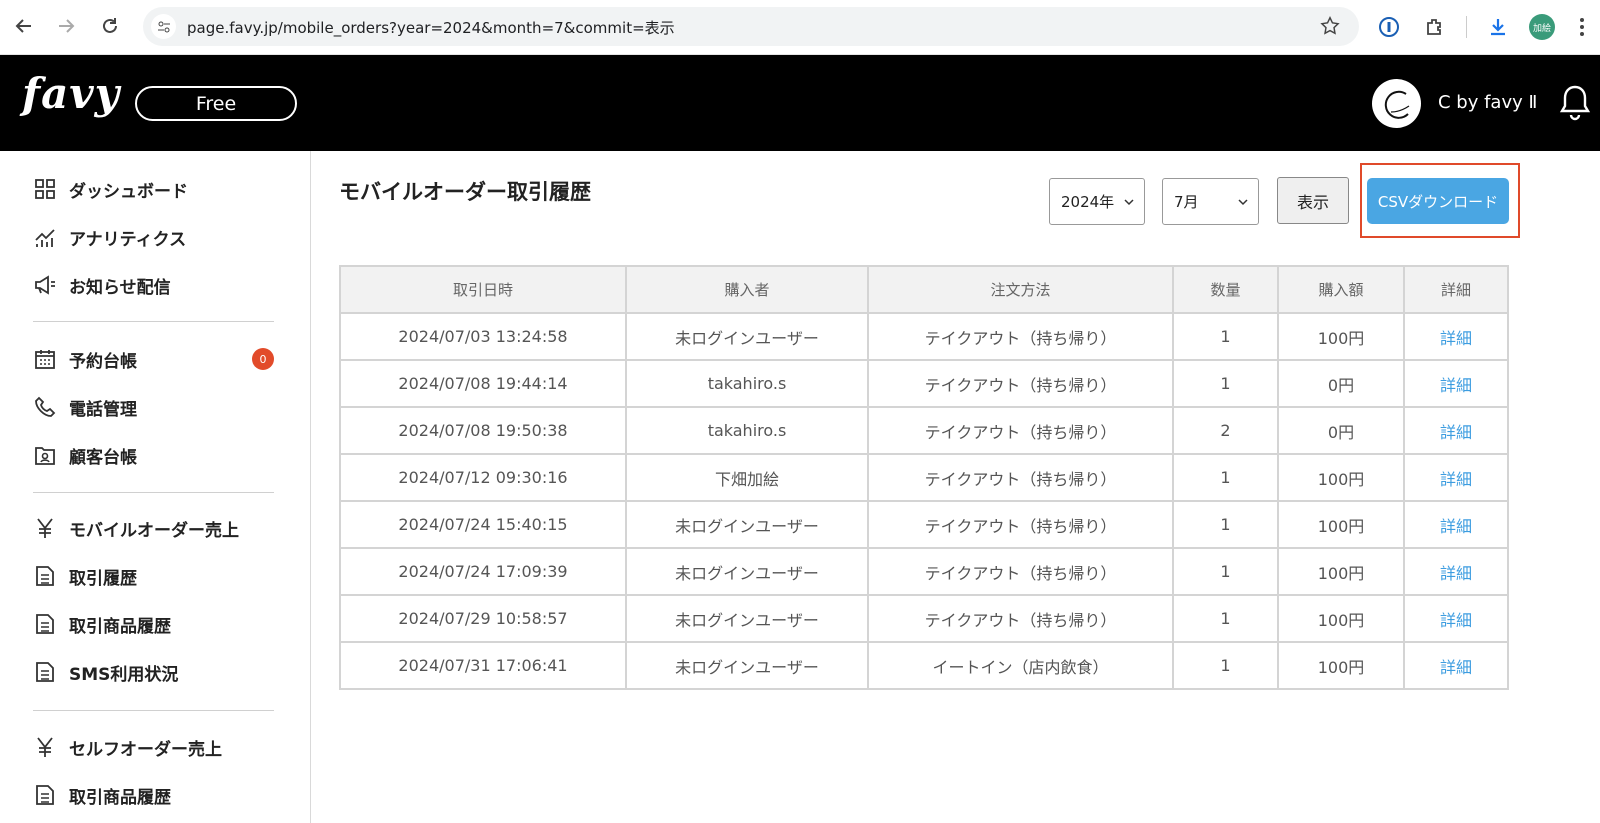  Describe the element at coordinates (483, 618) in the screenshot. I see `cell-datetime: 2024/07/29 10:58:57` at that location.